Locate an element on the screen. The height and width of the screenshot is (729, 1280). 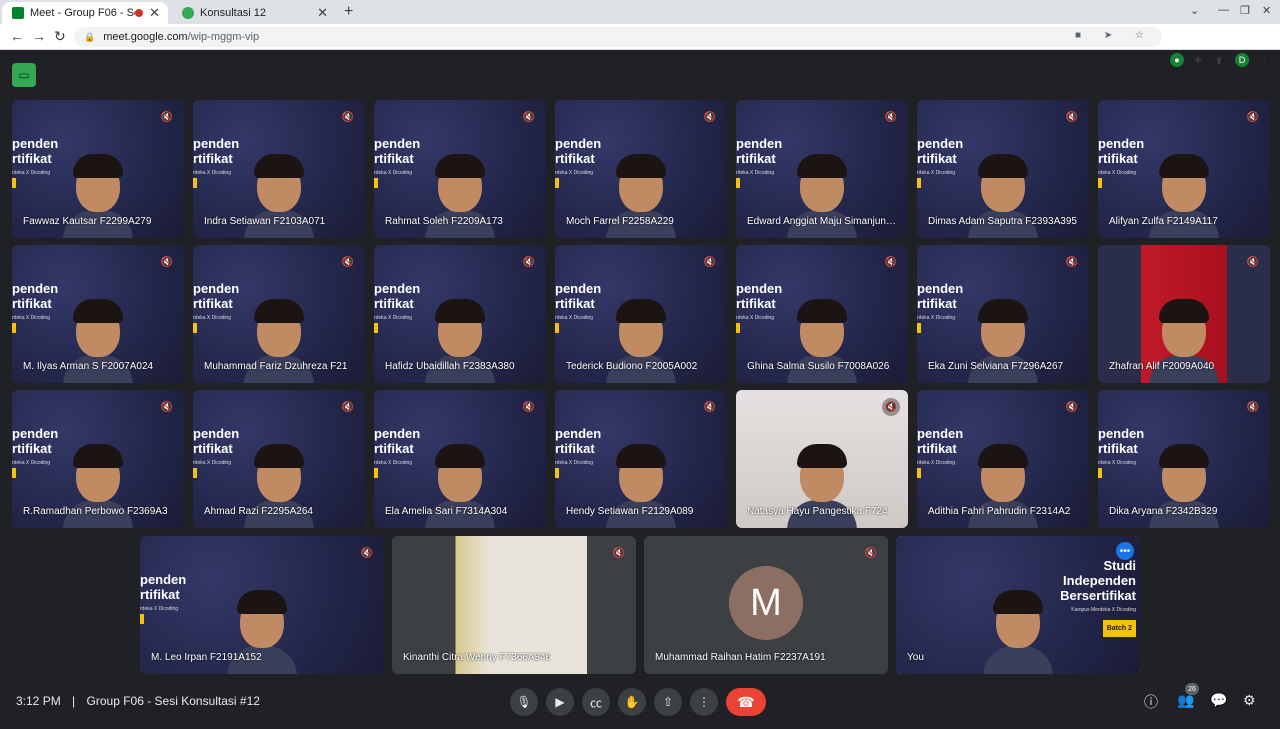
chat-icon: 💬 is located at coordinates (1218, 700).